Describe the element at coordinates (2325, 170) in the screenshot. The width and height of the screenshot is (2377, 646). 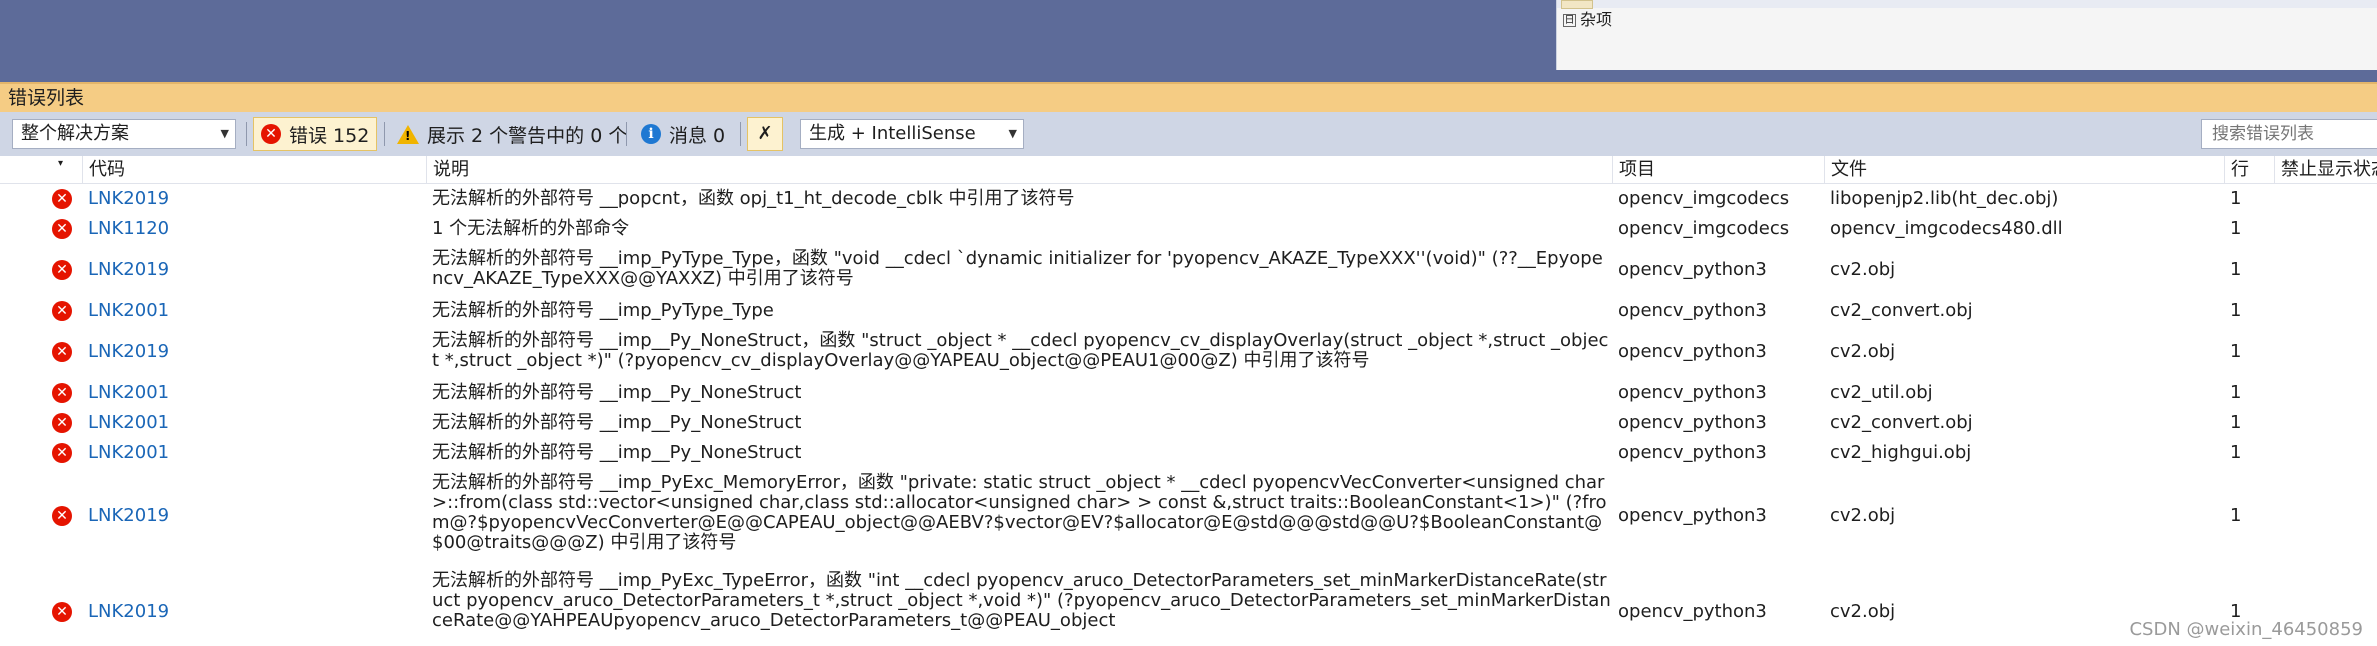
I see `column-header-suppression: 禁止显示状态` at that location.